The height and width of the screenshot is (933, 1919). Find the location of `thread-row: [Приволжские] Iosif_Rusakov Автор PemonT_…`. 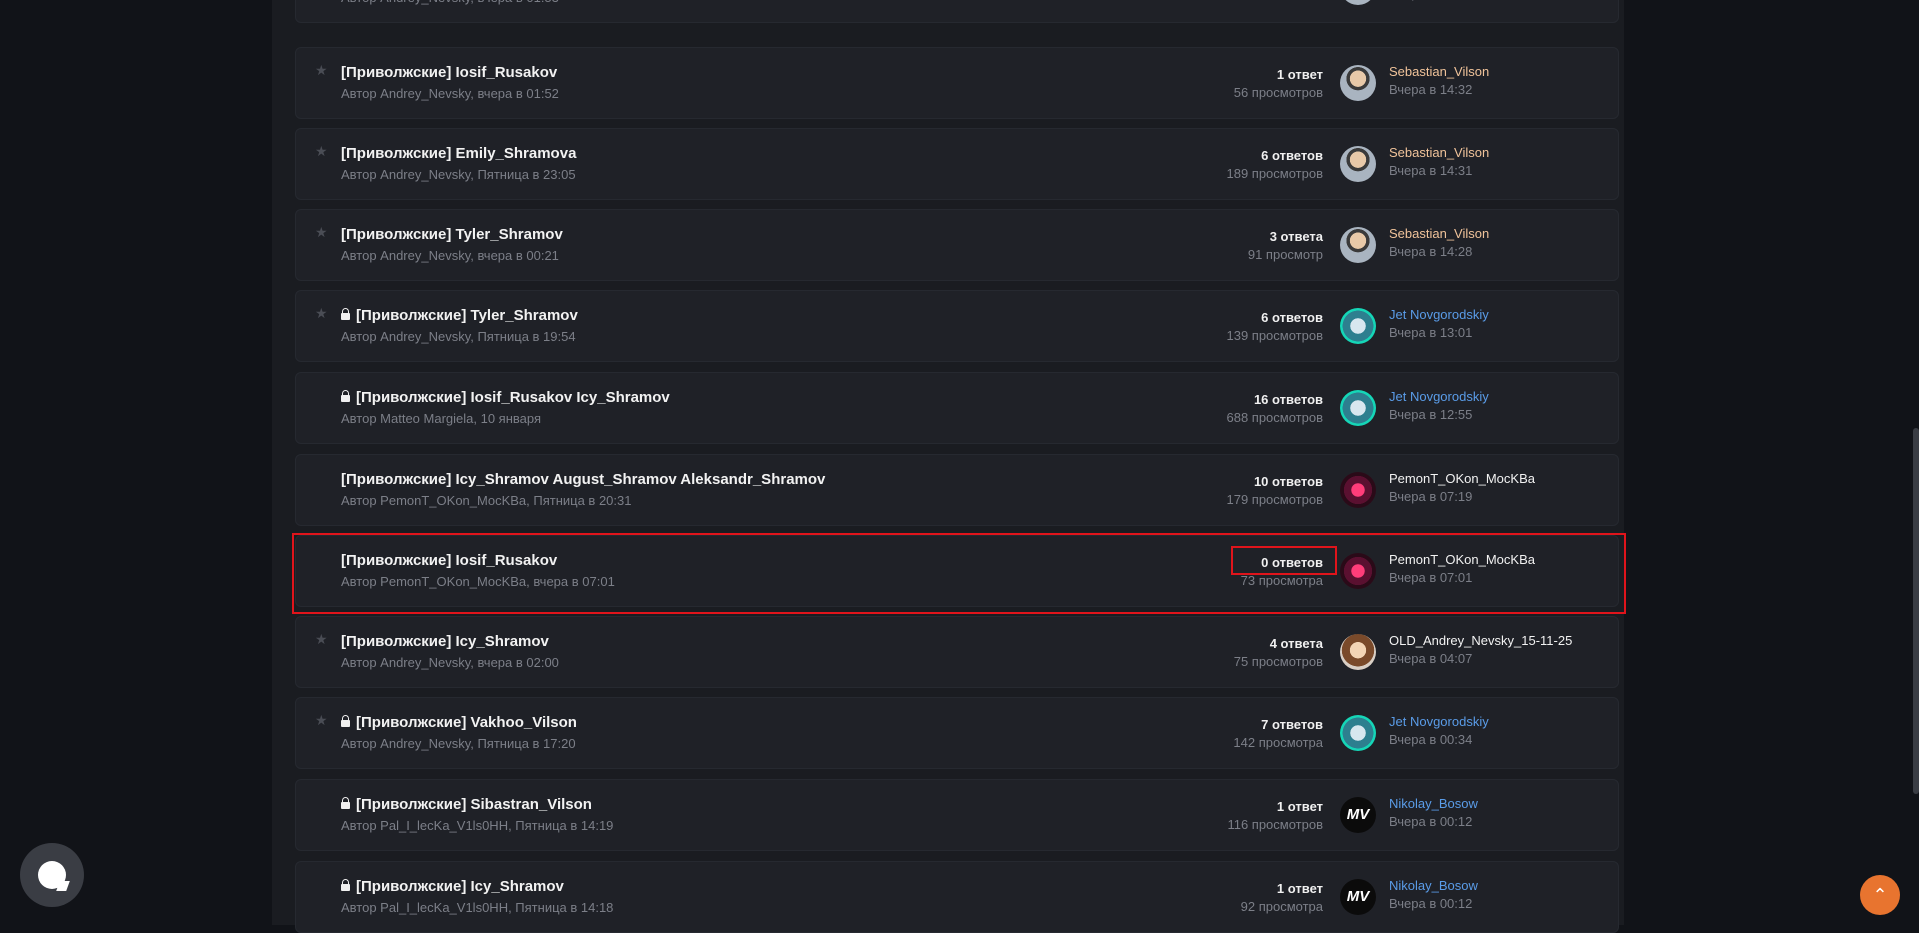

thread-row: [Приволжские] Iosif_Rusakov Автор PemonT_… is located at coordinates (957, 571).